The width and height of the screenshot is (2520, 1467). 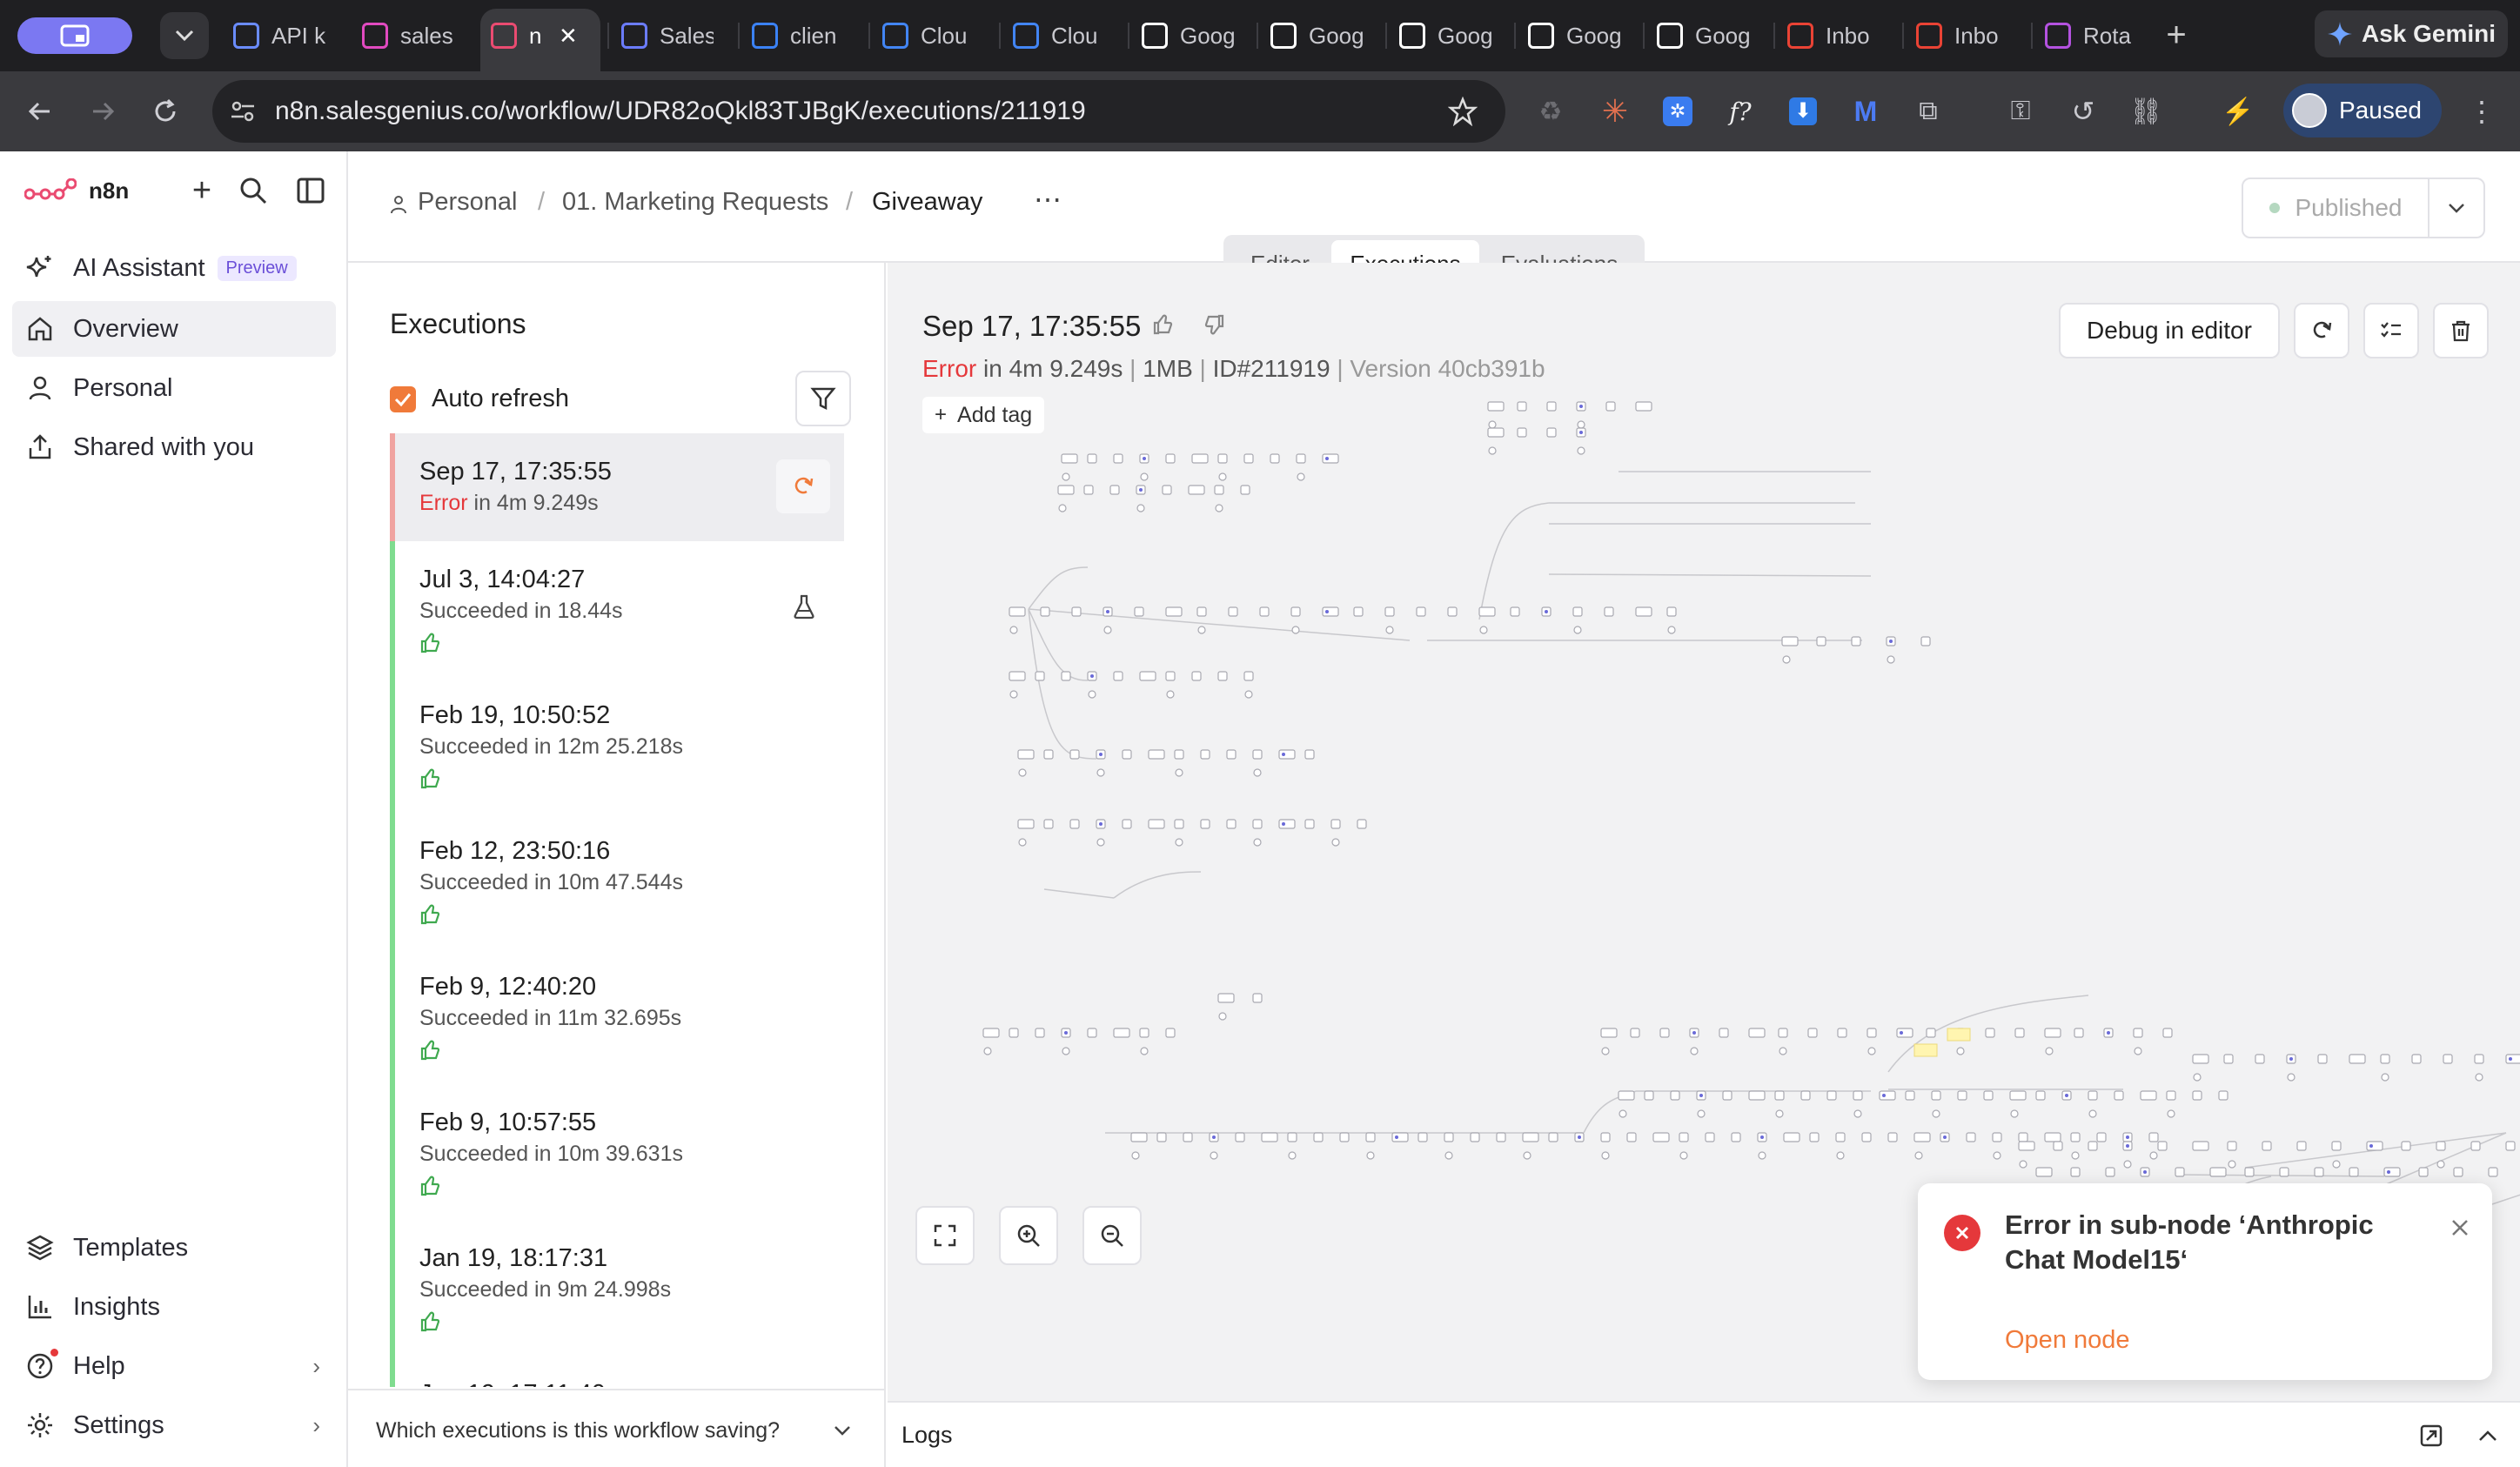 What do you see at coordinates (928, 35) in the screenshot?
I see `browser-tab: Clou` at bounding box center [928, 35].